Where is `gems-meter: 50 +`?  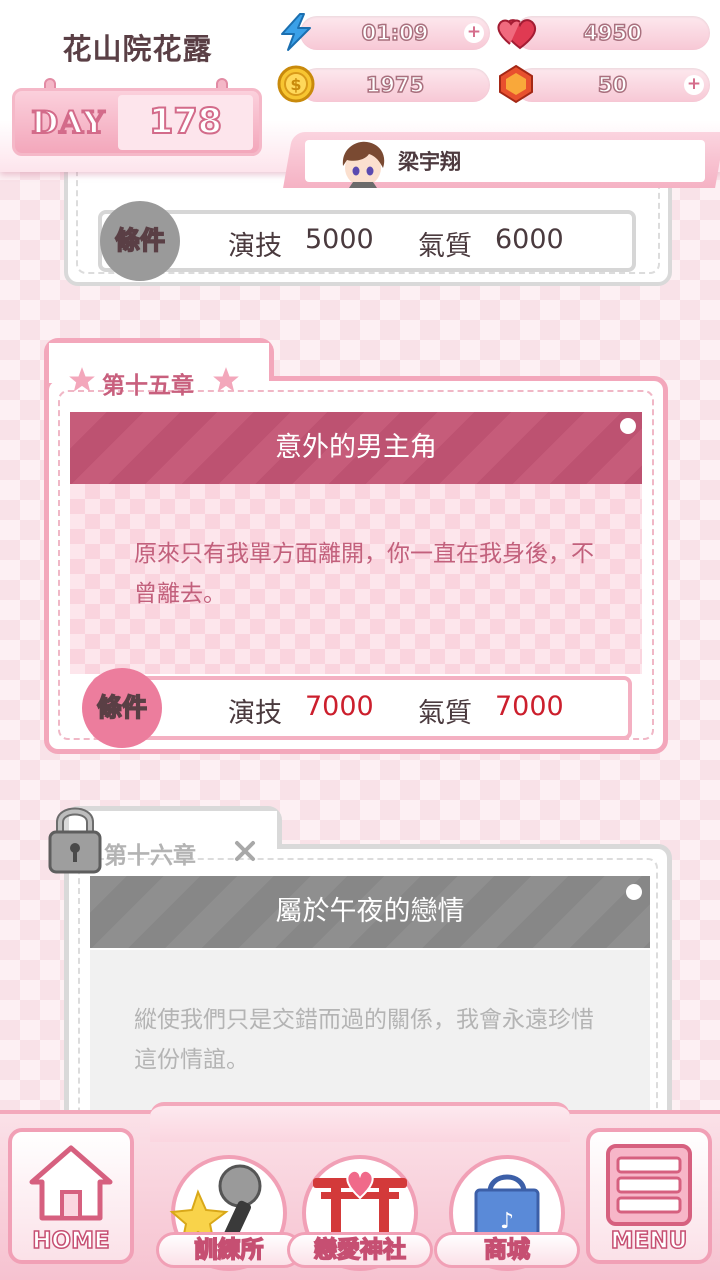
gems-meter: 50 + is located at coordinates (612, 85).